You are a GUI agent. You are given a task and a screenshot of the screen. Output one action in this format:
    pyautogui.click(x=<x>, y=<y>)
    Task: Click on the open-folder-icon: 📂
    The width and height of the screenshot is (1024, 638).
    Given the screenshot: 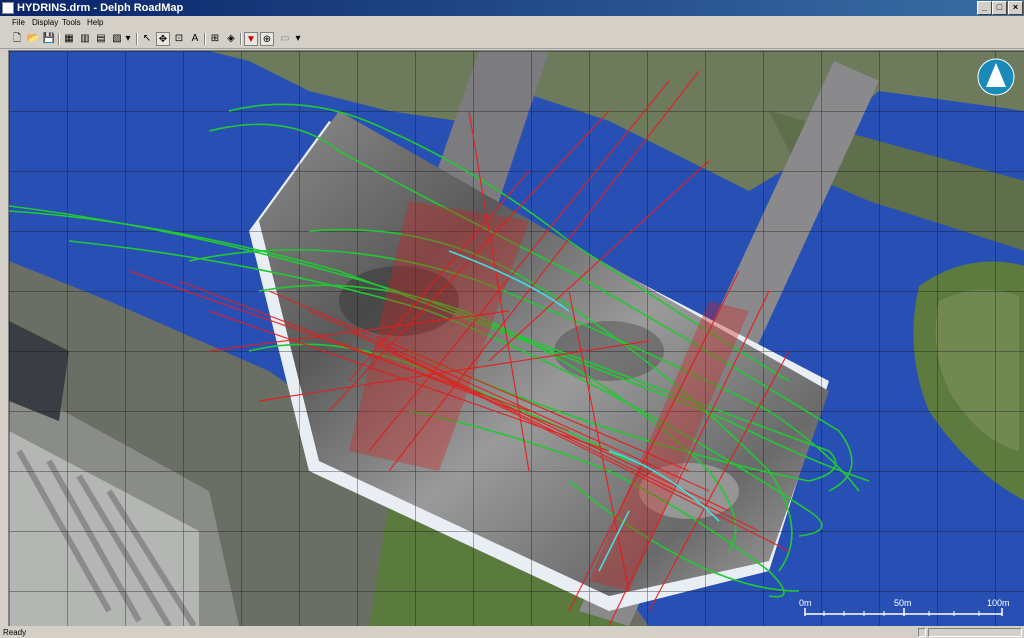 What is the action you would take?
    pyautogui.click(x=33, y=39)
    